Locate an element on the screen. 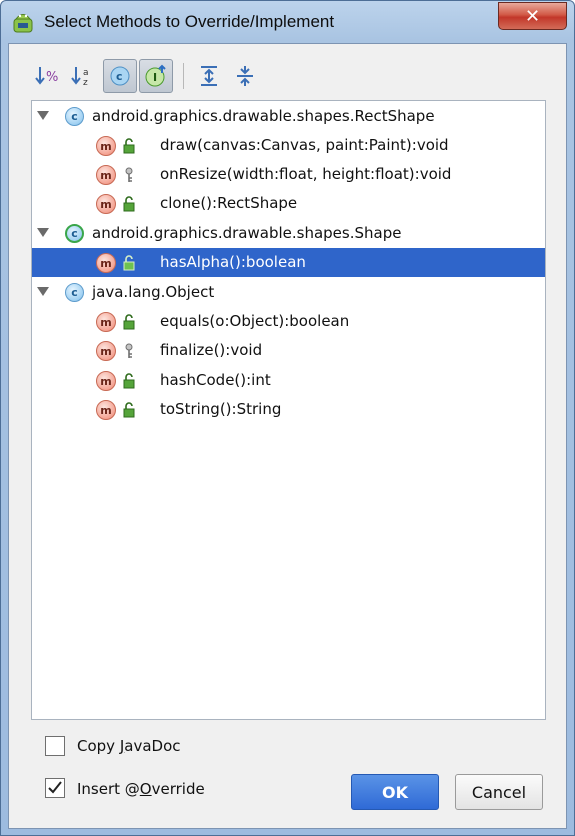 The height and width of the screenshot is (836, 575). checkmark-icon is located at coordinates (55, 787).